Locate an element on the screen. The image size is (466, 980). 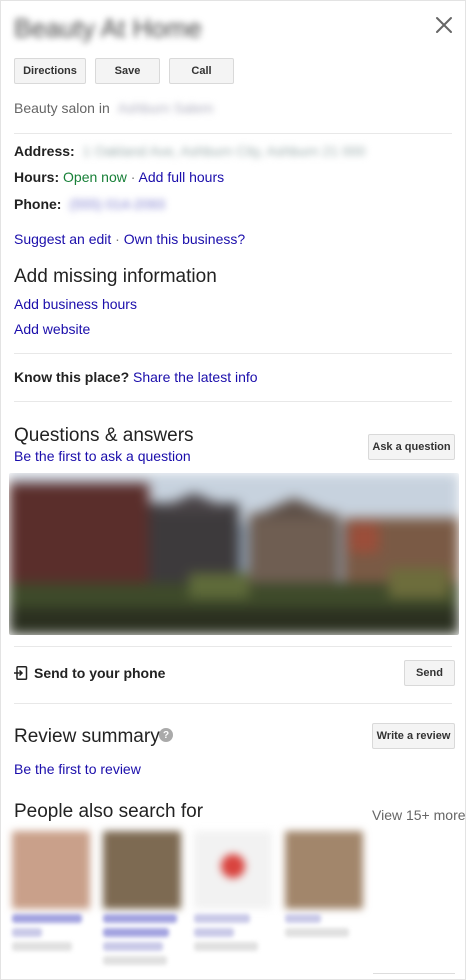
share-latest-info-link: Share the latest info is located at coordinates (195, 377).